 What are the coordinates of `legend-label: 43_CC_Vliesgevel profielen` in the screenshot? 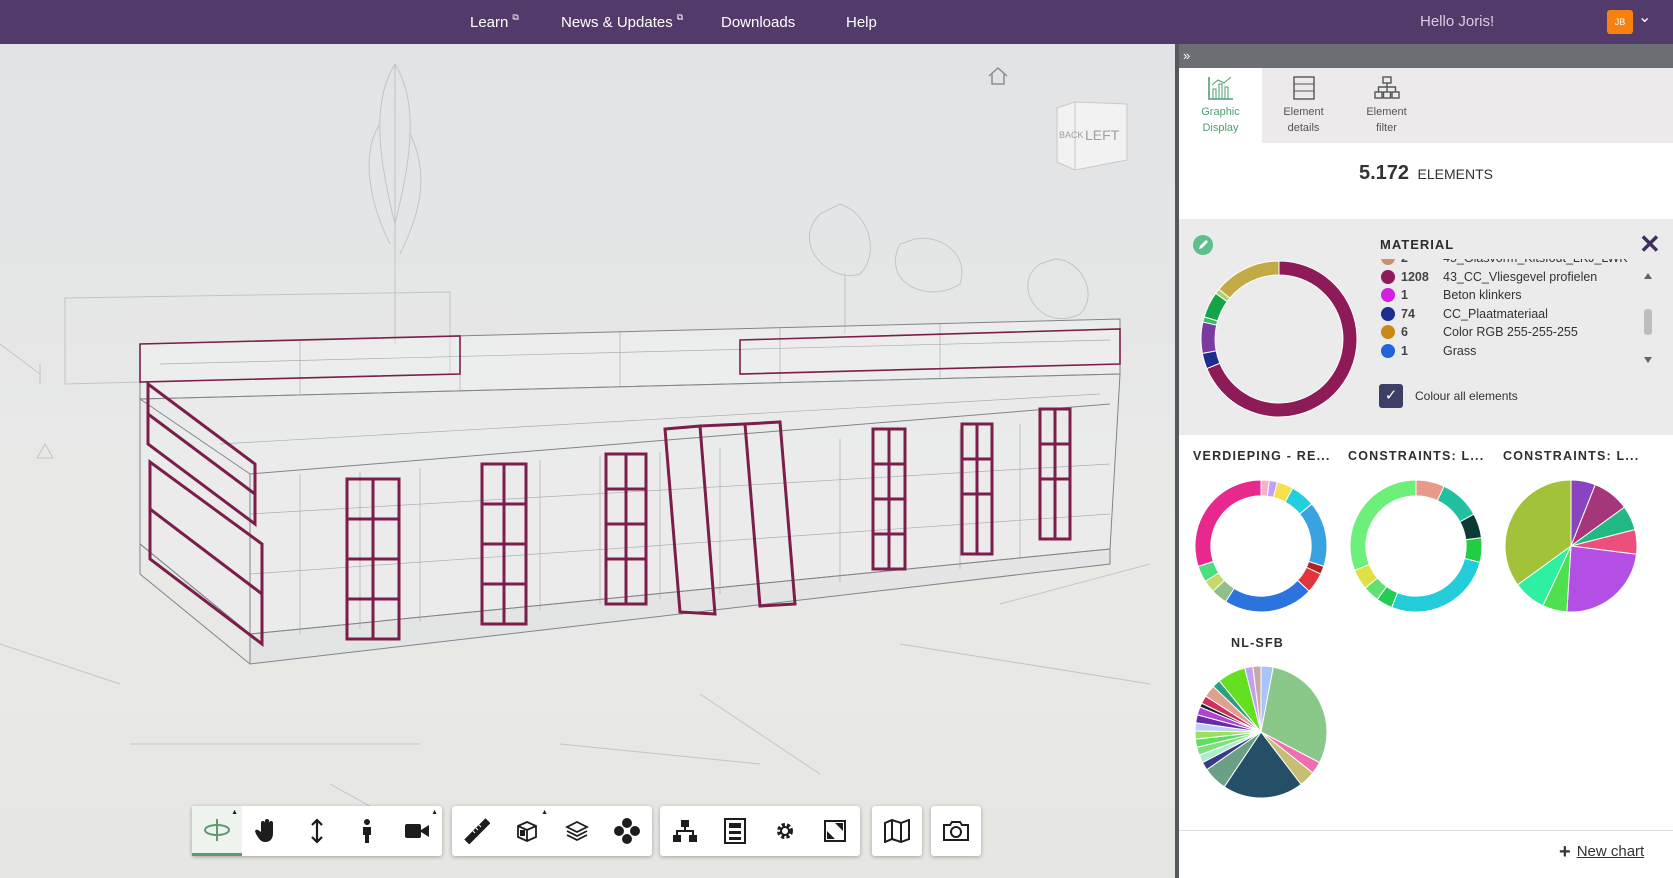 It's located at (1520, 276).